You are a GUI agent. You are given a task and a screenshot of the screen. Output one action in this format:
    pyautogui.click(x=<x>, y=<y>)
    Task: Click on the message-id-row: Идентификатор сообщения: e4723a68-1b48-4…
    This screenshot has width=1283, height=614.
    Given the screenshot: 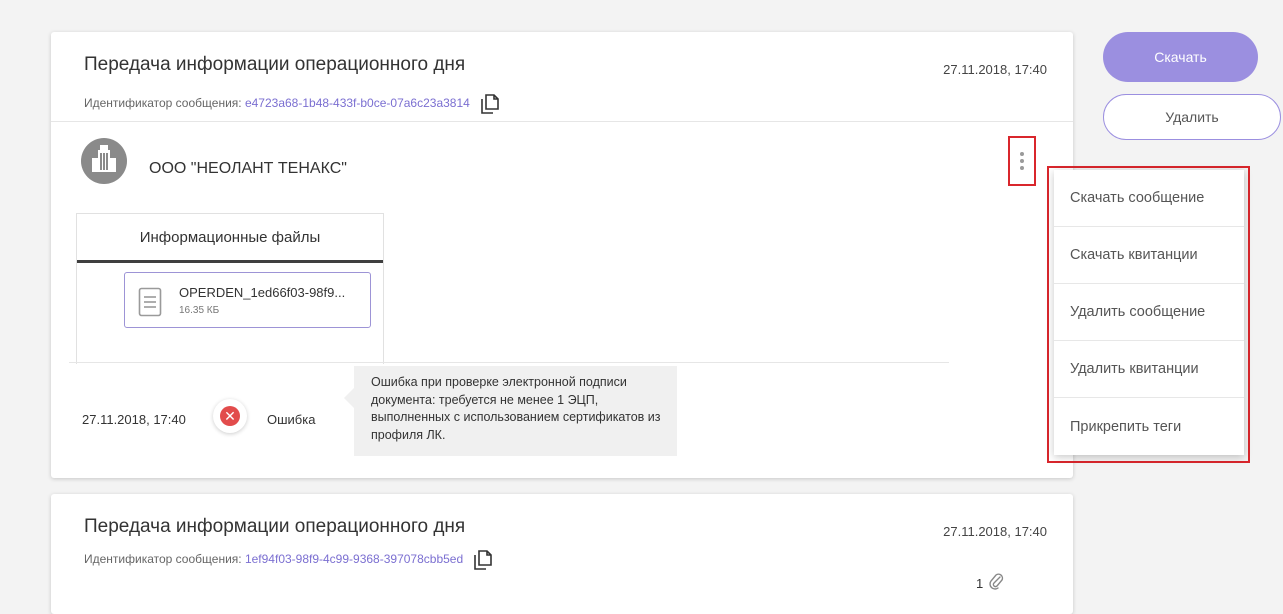 What is the action you would take?
    pyautogui.click(x=291, y=104)
    